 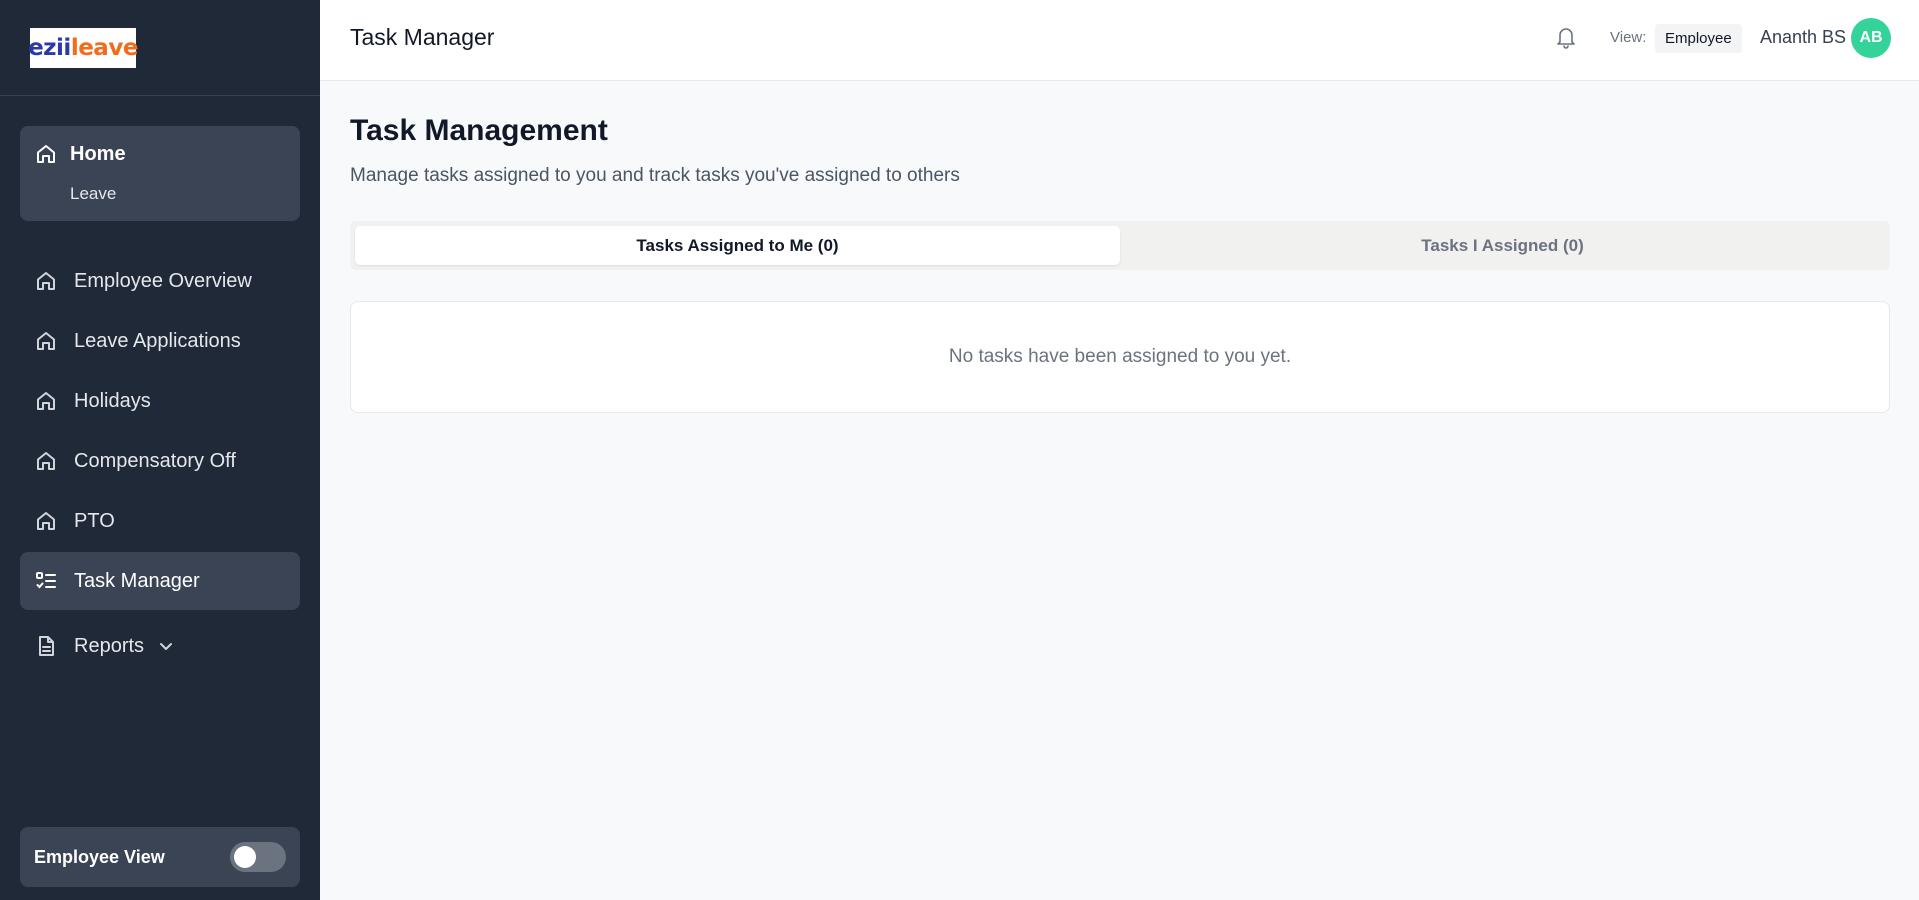 I want to click on task-list-icon, so click(x=46, y=581).